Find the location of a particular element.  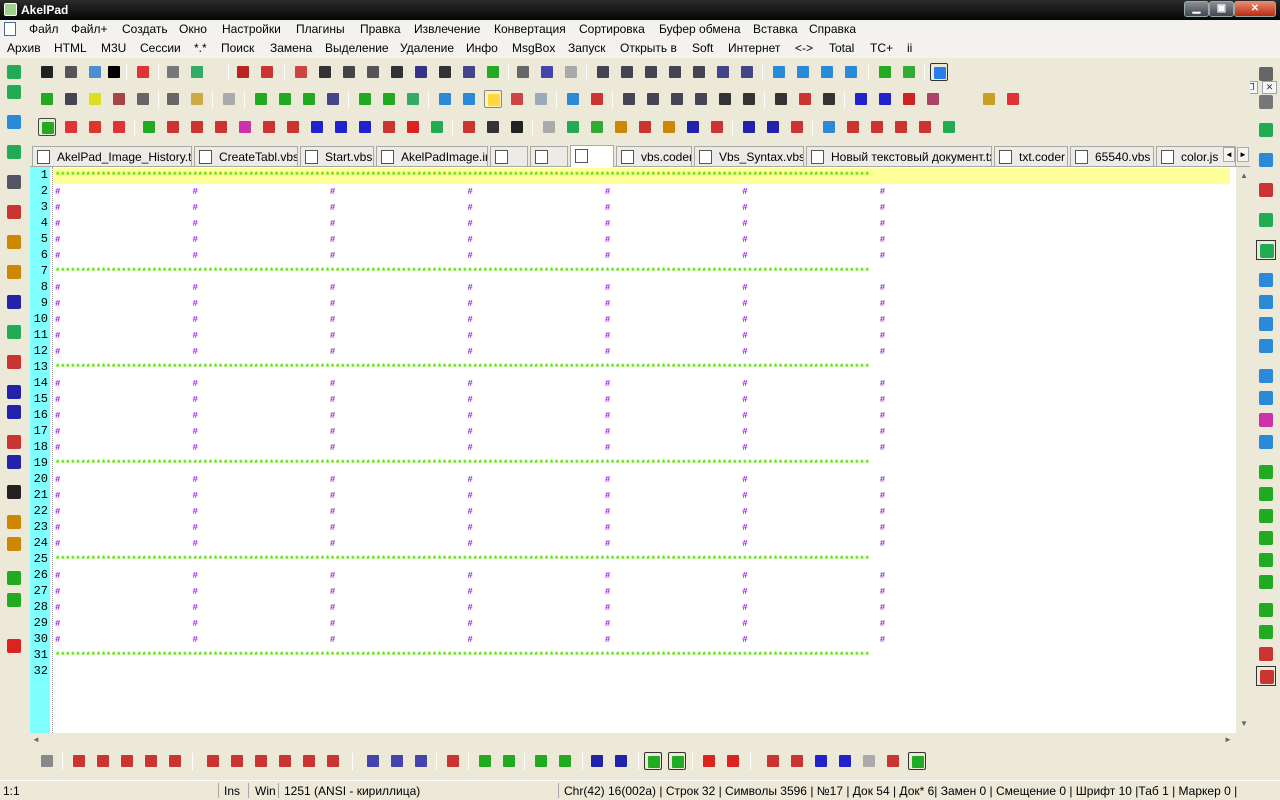

left-tool-6-icon is located at coordinates (14, 212).